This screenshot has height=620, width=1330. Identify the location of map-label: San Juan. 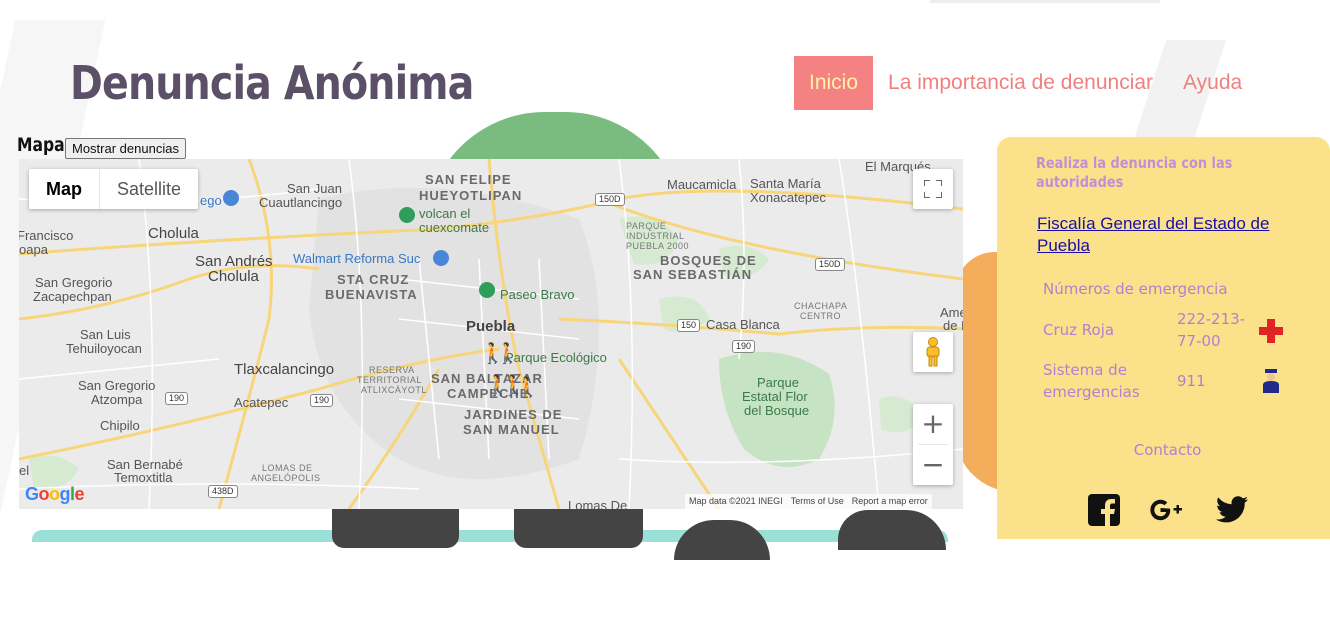
(314, 188).